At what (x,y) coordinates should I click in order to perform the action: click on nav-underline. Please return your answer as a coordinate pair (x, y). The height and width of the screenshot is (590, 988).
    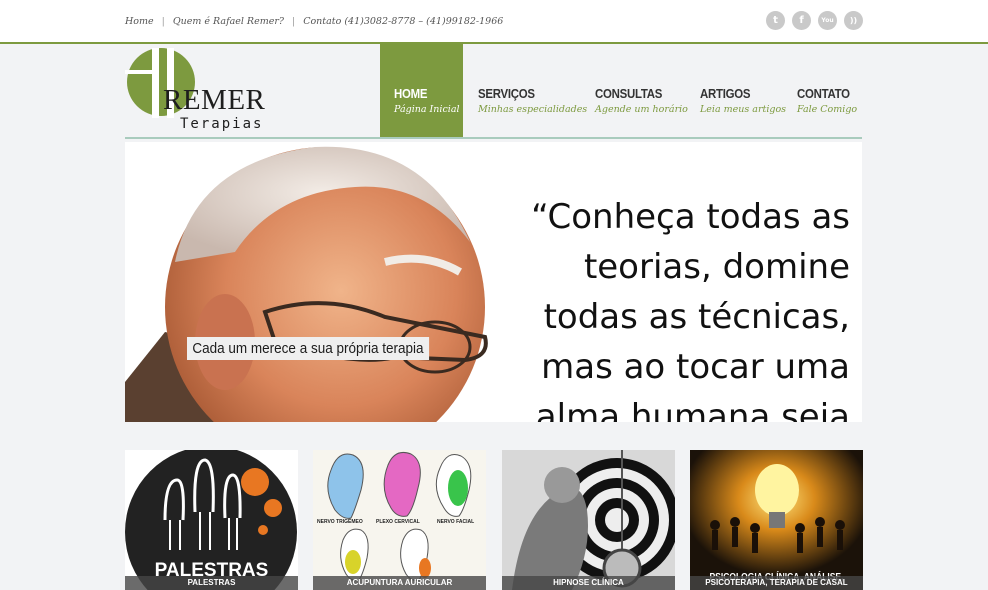
    Looking at the image, I should click on (493, 138).